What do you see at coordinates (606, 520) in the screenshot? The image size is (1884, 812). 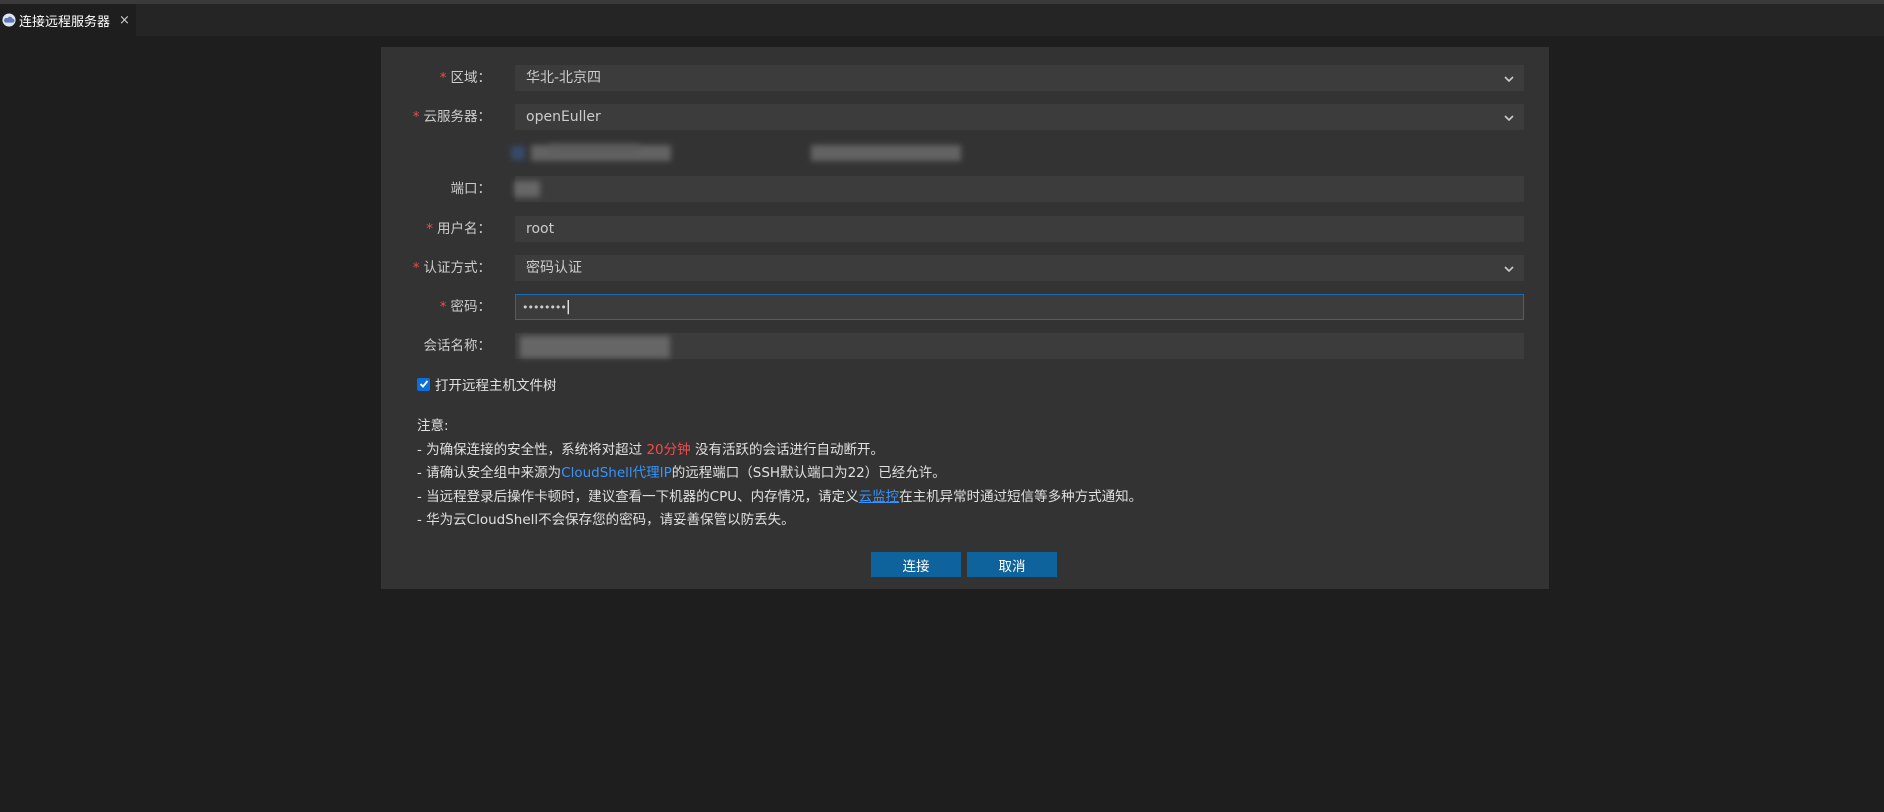 I see `note-line: - 华为云CloudShell不会保存您的密码，请妥善保管以防丢失。` at bounding box center [606, 520].